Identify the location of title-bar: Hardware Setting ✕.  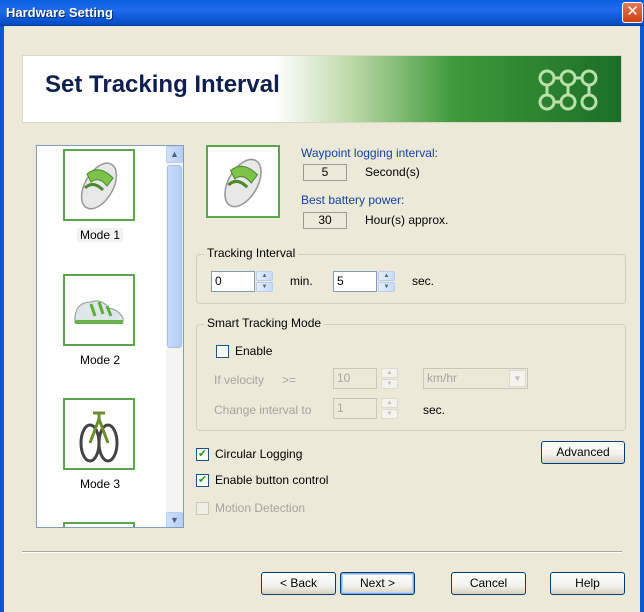
(322, 13).